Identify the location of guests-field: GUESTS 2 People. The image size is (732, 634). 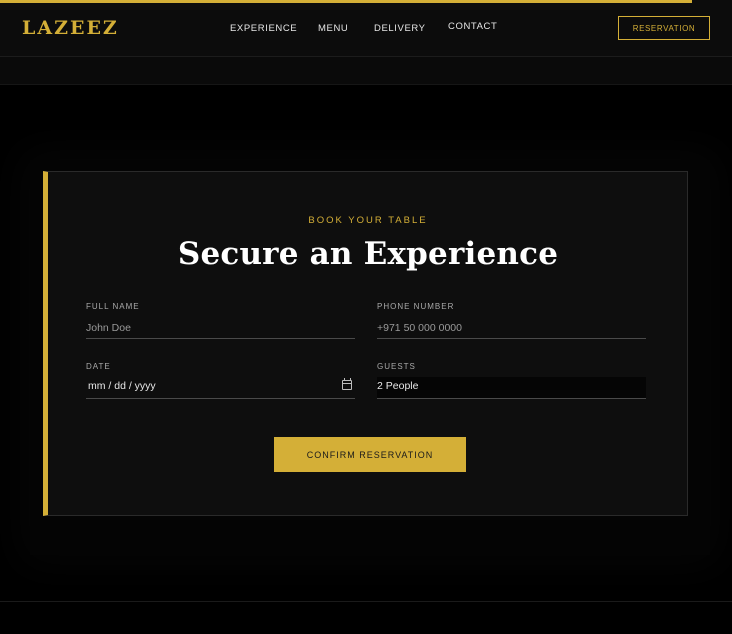
(511, 380).